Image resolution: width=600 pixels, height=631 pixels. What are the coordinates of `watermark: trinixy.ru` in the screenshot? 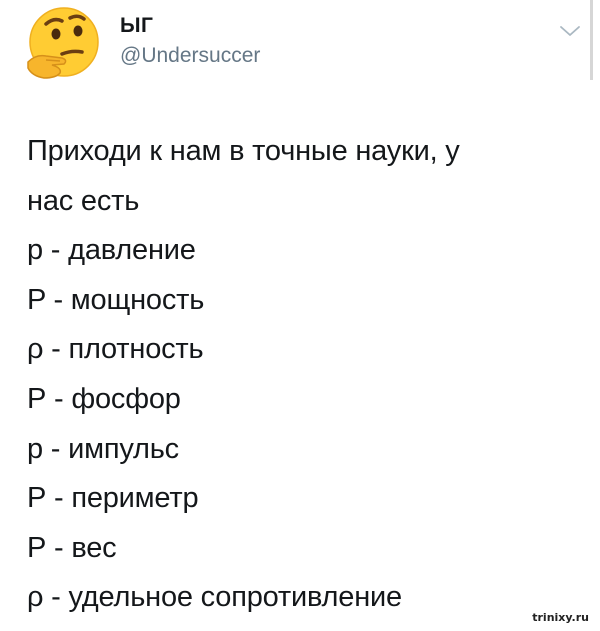 It's located at (560, 617).